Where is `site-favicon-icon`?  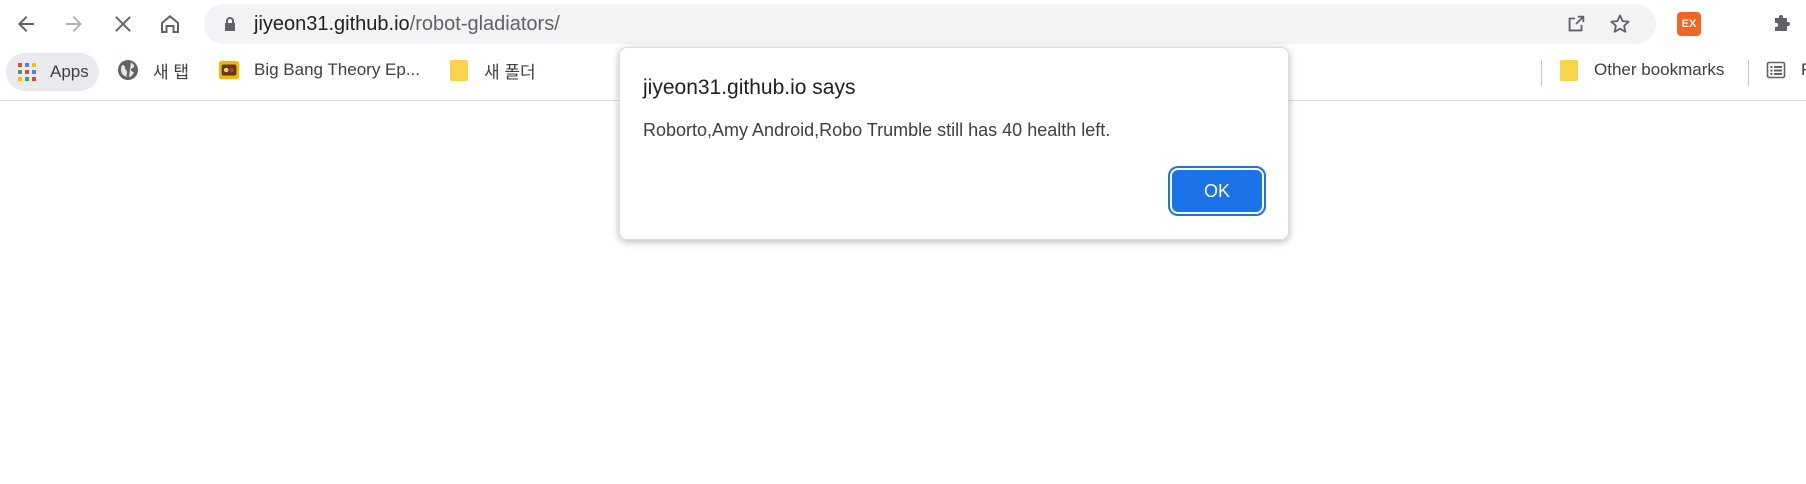
site-favicon-icon is located at coordinates (229, 70).